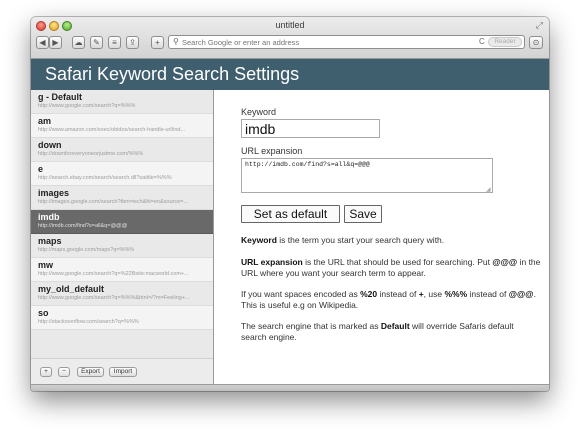  What do you see at coordinates (86, 250) in the screenshot?
I see `item-url: http://maps.google.com/maps?q=%%%` at bounding box center [86, 250].